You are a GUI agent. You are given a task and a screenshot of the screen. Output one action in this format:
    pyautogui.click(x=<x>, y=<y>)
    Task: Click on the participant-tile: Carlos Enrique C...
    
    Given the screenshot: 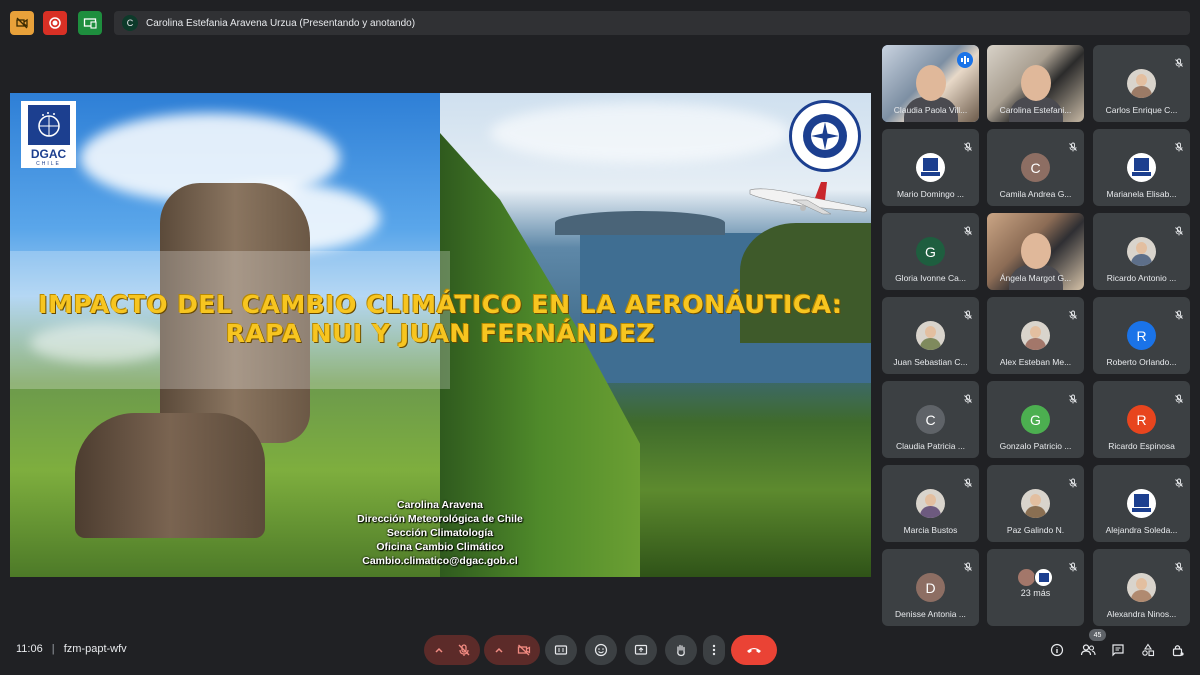 What is the action you would take?
    pyautogui.click(x=1141, y=83)
    